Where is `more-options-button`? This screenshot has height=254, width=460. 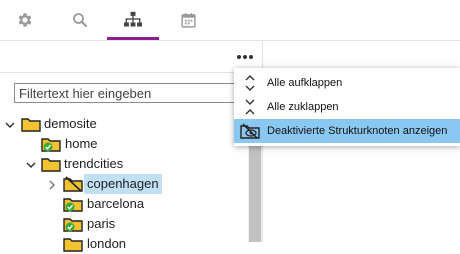
more-options-button is located at coordinates (245, 57).